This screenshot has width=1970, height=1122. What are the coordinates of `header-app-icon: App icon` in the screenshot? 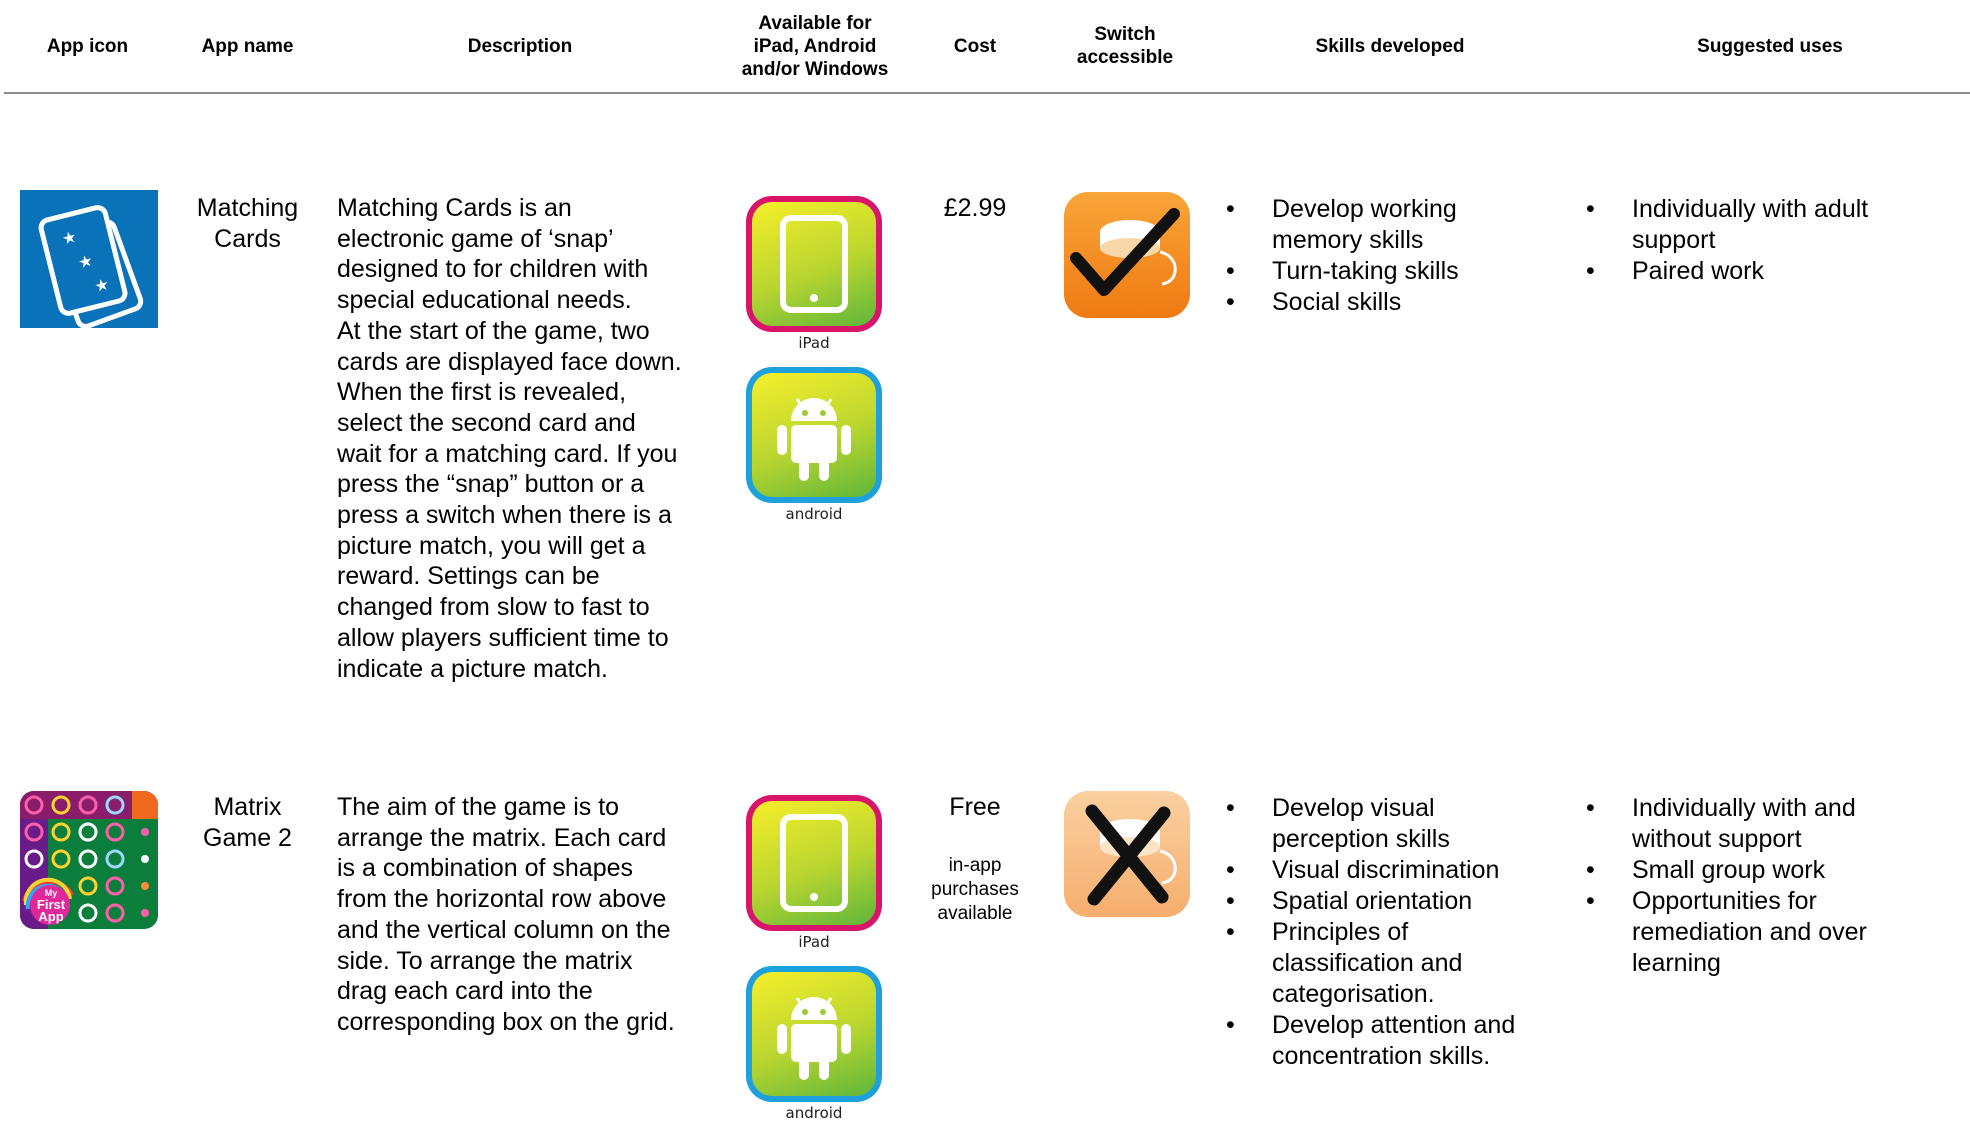 It's located at (87, 46).